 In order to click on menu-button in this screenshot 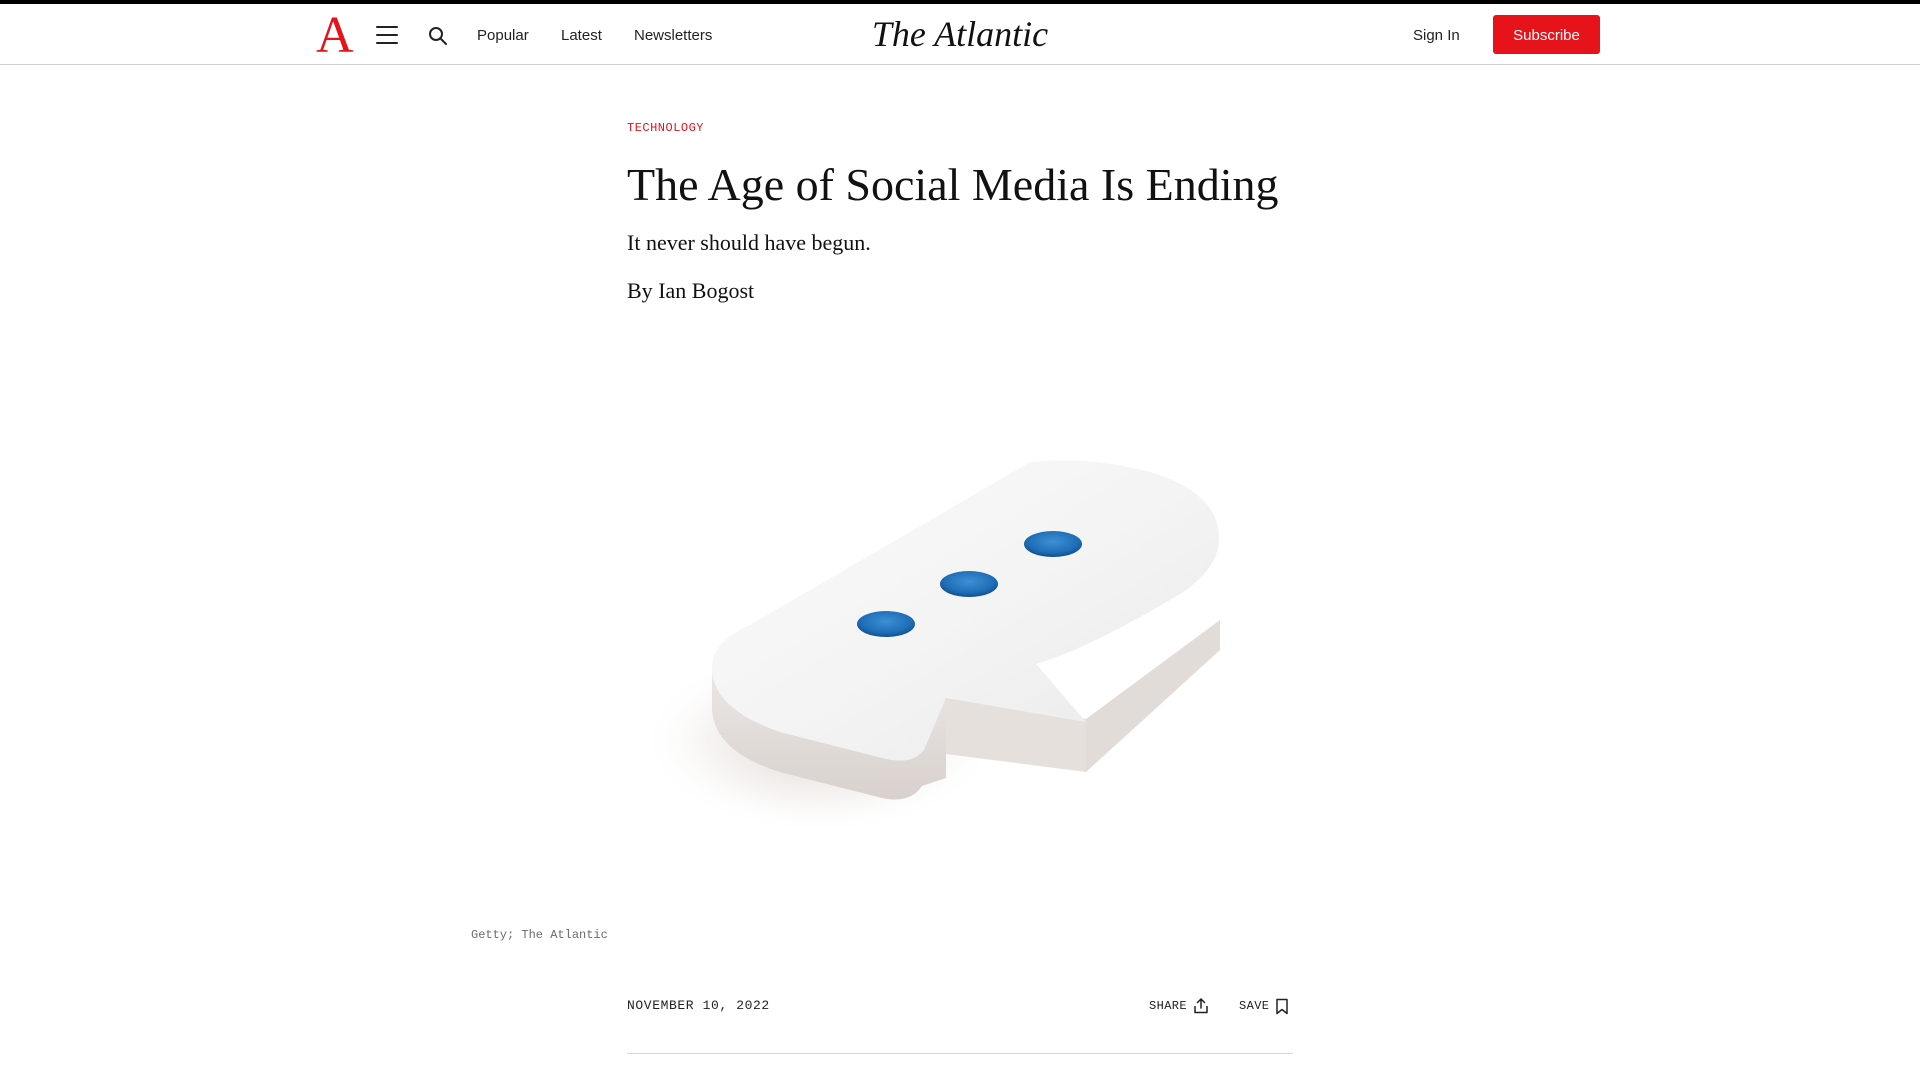, I will do `click(387, 35)`.